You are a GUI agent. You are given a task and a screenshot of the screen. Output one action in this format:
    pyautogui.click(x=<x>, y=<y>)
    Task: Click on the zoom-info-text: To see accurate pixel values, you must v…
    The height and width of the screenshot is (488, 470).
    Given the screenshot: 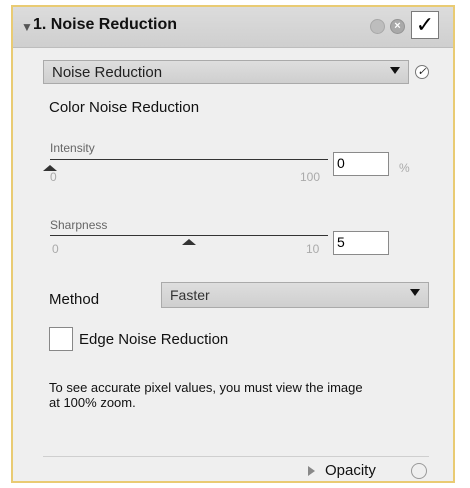 What is the action you would take?
    pyautogui.click(x=206, y=395)
    